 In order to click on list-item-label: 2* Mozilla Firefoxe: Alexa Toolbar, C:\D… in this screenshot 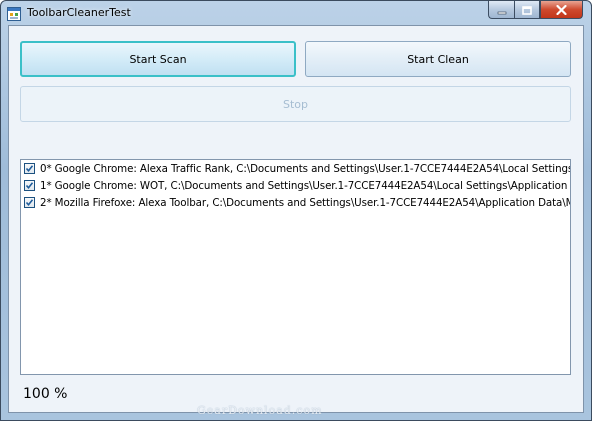, I will do `click(305, 202)`.